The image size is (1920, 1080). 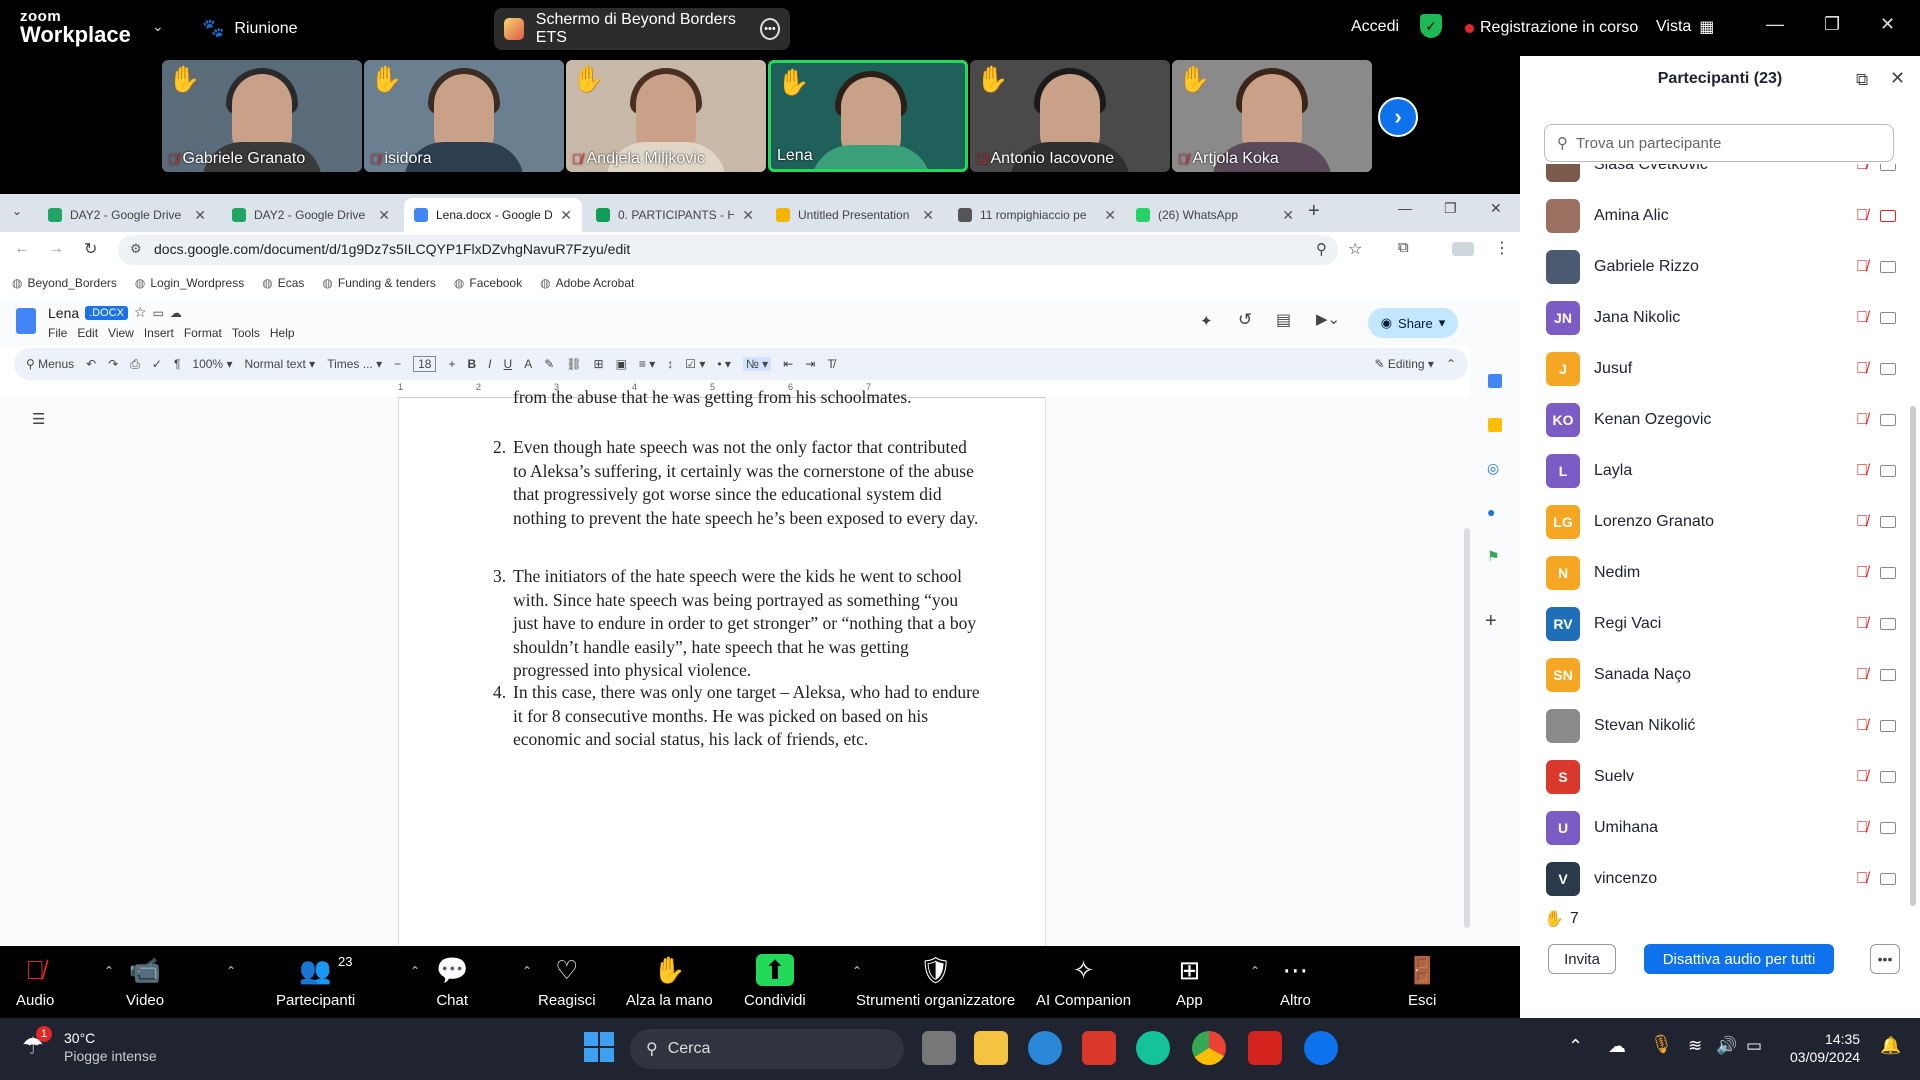 What do you see at coordinates (1832, 24) in the screenshot?
I see `restore-icon: ❐` at bounding box center [1832, 24].